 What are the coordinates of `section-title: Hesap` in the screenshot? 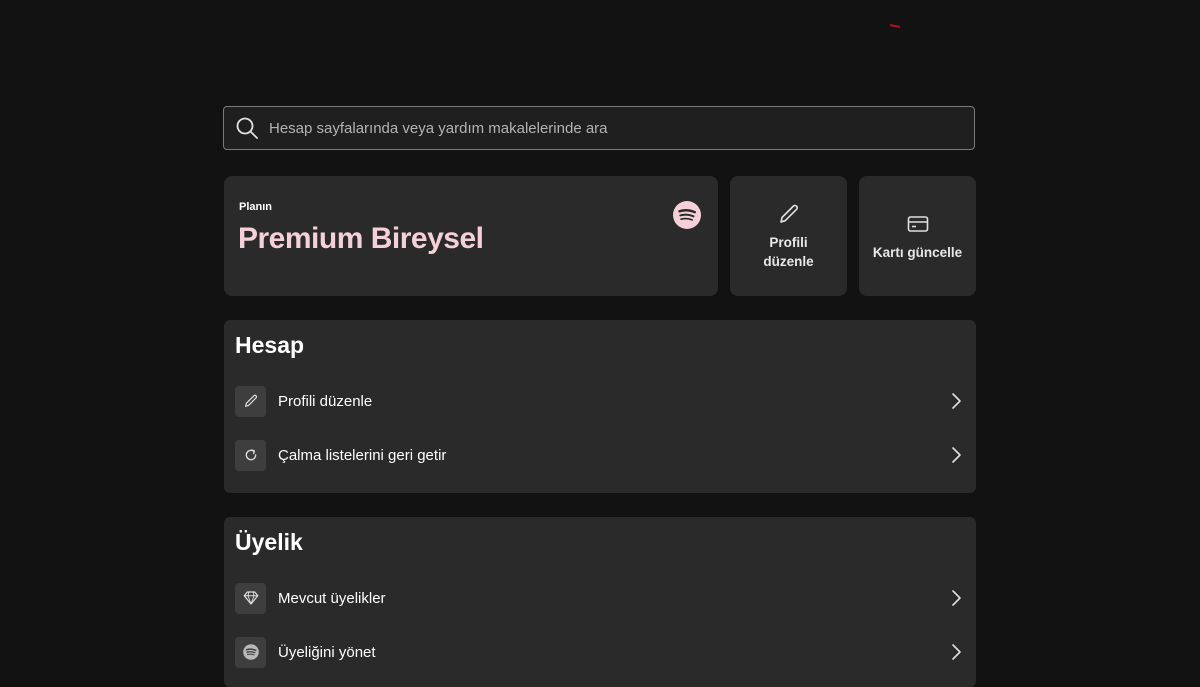 It's located at (270, 345).